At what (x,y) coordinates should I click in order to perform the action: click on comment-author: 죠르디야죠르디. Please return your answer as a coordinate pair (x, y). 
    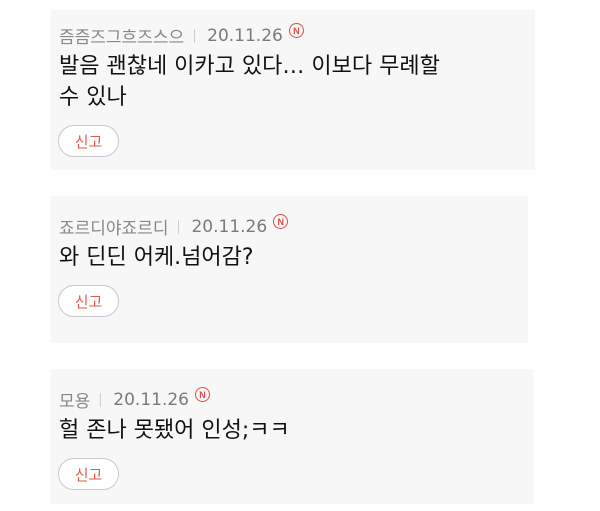
    Looking at the image, I should click on (113, 226).